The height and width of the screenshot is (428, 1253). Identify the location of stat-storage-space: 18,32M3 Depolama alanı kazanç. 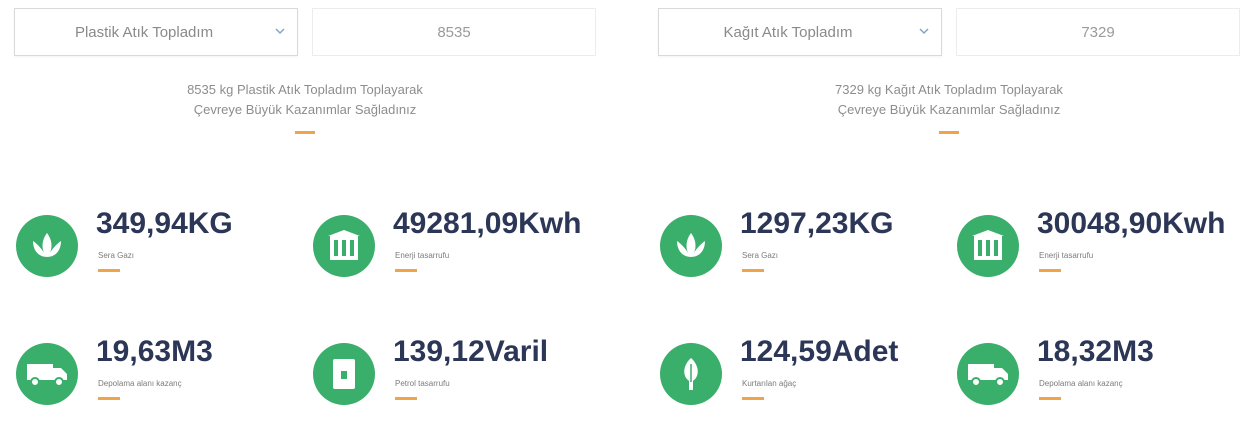
(1097, 375).